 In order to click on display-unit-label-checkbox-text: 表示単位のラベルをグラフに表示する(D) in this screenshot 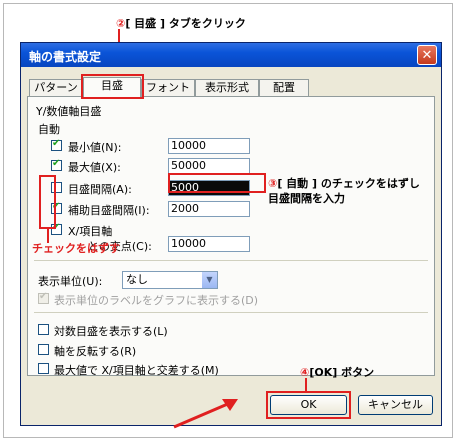, I will do `click(156, 300)`.